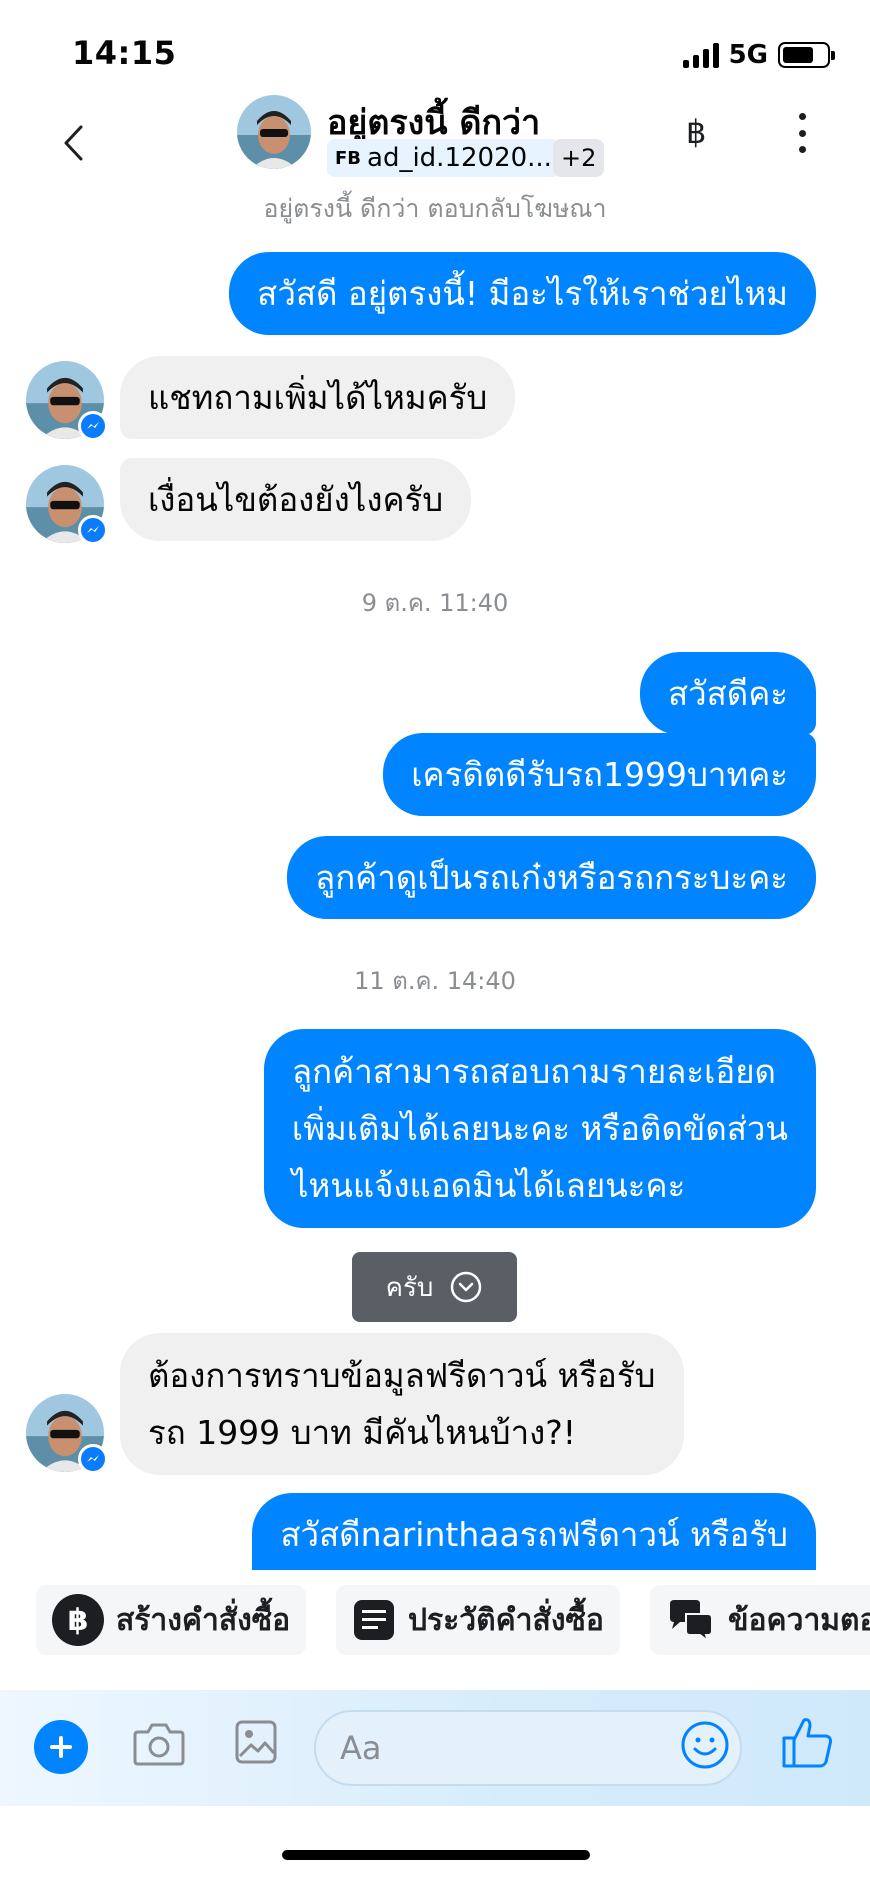  What do you see at coordinates (318, 397) in the screenshot?
I see `message-bubble-incoming: แชทถามเพิ่มได้ไหมครับ` at bounding box center [318, 397].